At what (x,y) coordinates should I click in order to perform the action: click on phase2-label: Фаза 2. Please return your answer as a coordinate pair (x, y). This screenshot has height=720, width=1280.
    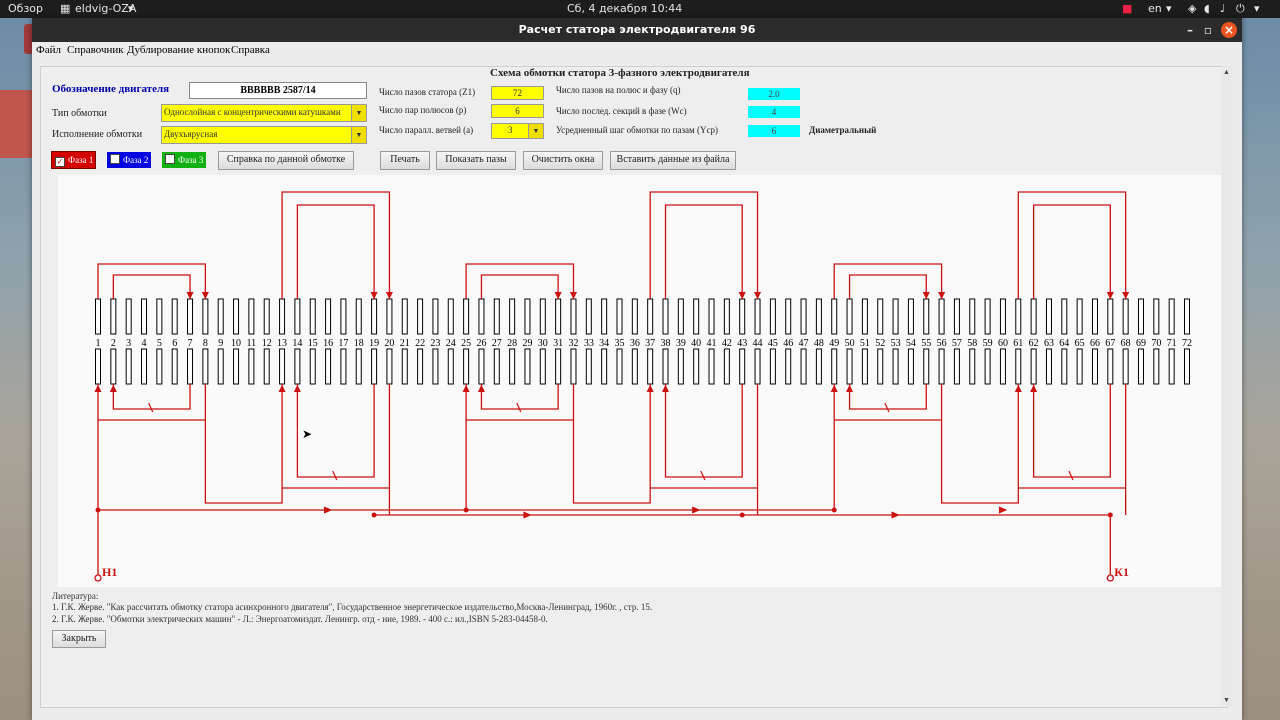
    Looking at the image, I should click on (136, 160).